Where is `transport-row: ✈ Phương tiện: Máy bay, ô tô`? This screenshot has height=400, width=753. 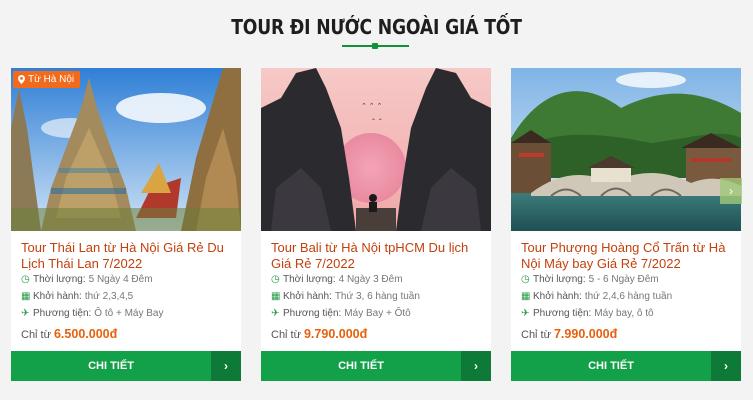
transport-row: ✈ Phương tiện: Máy bay, ô tô is located at coordinates (631, 314).